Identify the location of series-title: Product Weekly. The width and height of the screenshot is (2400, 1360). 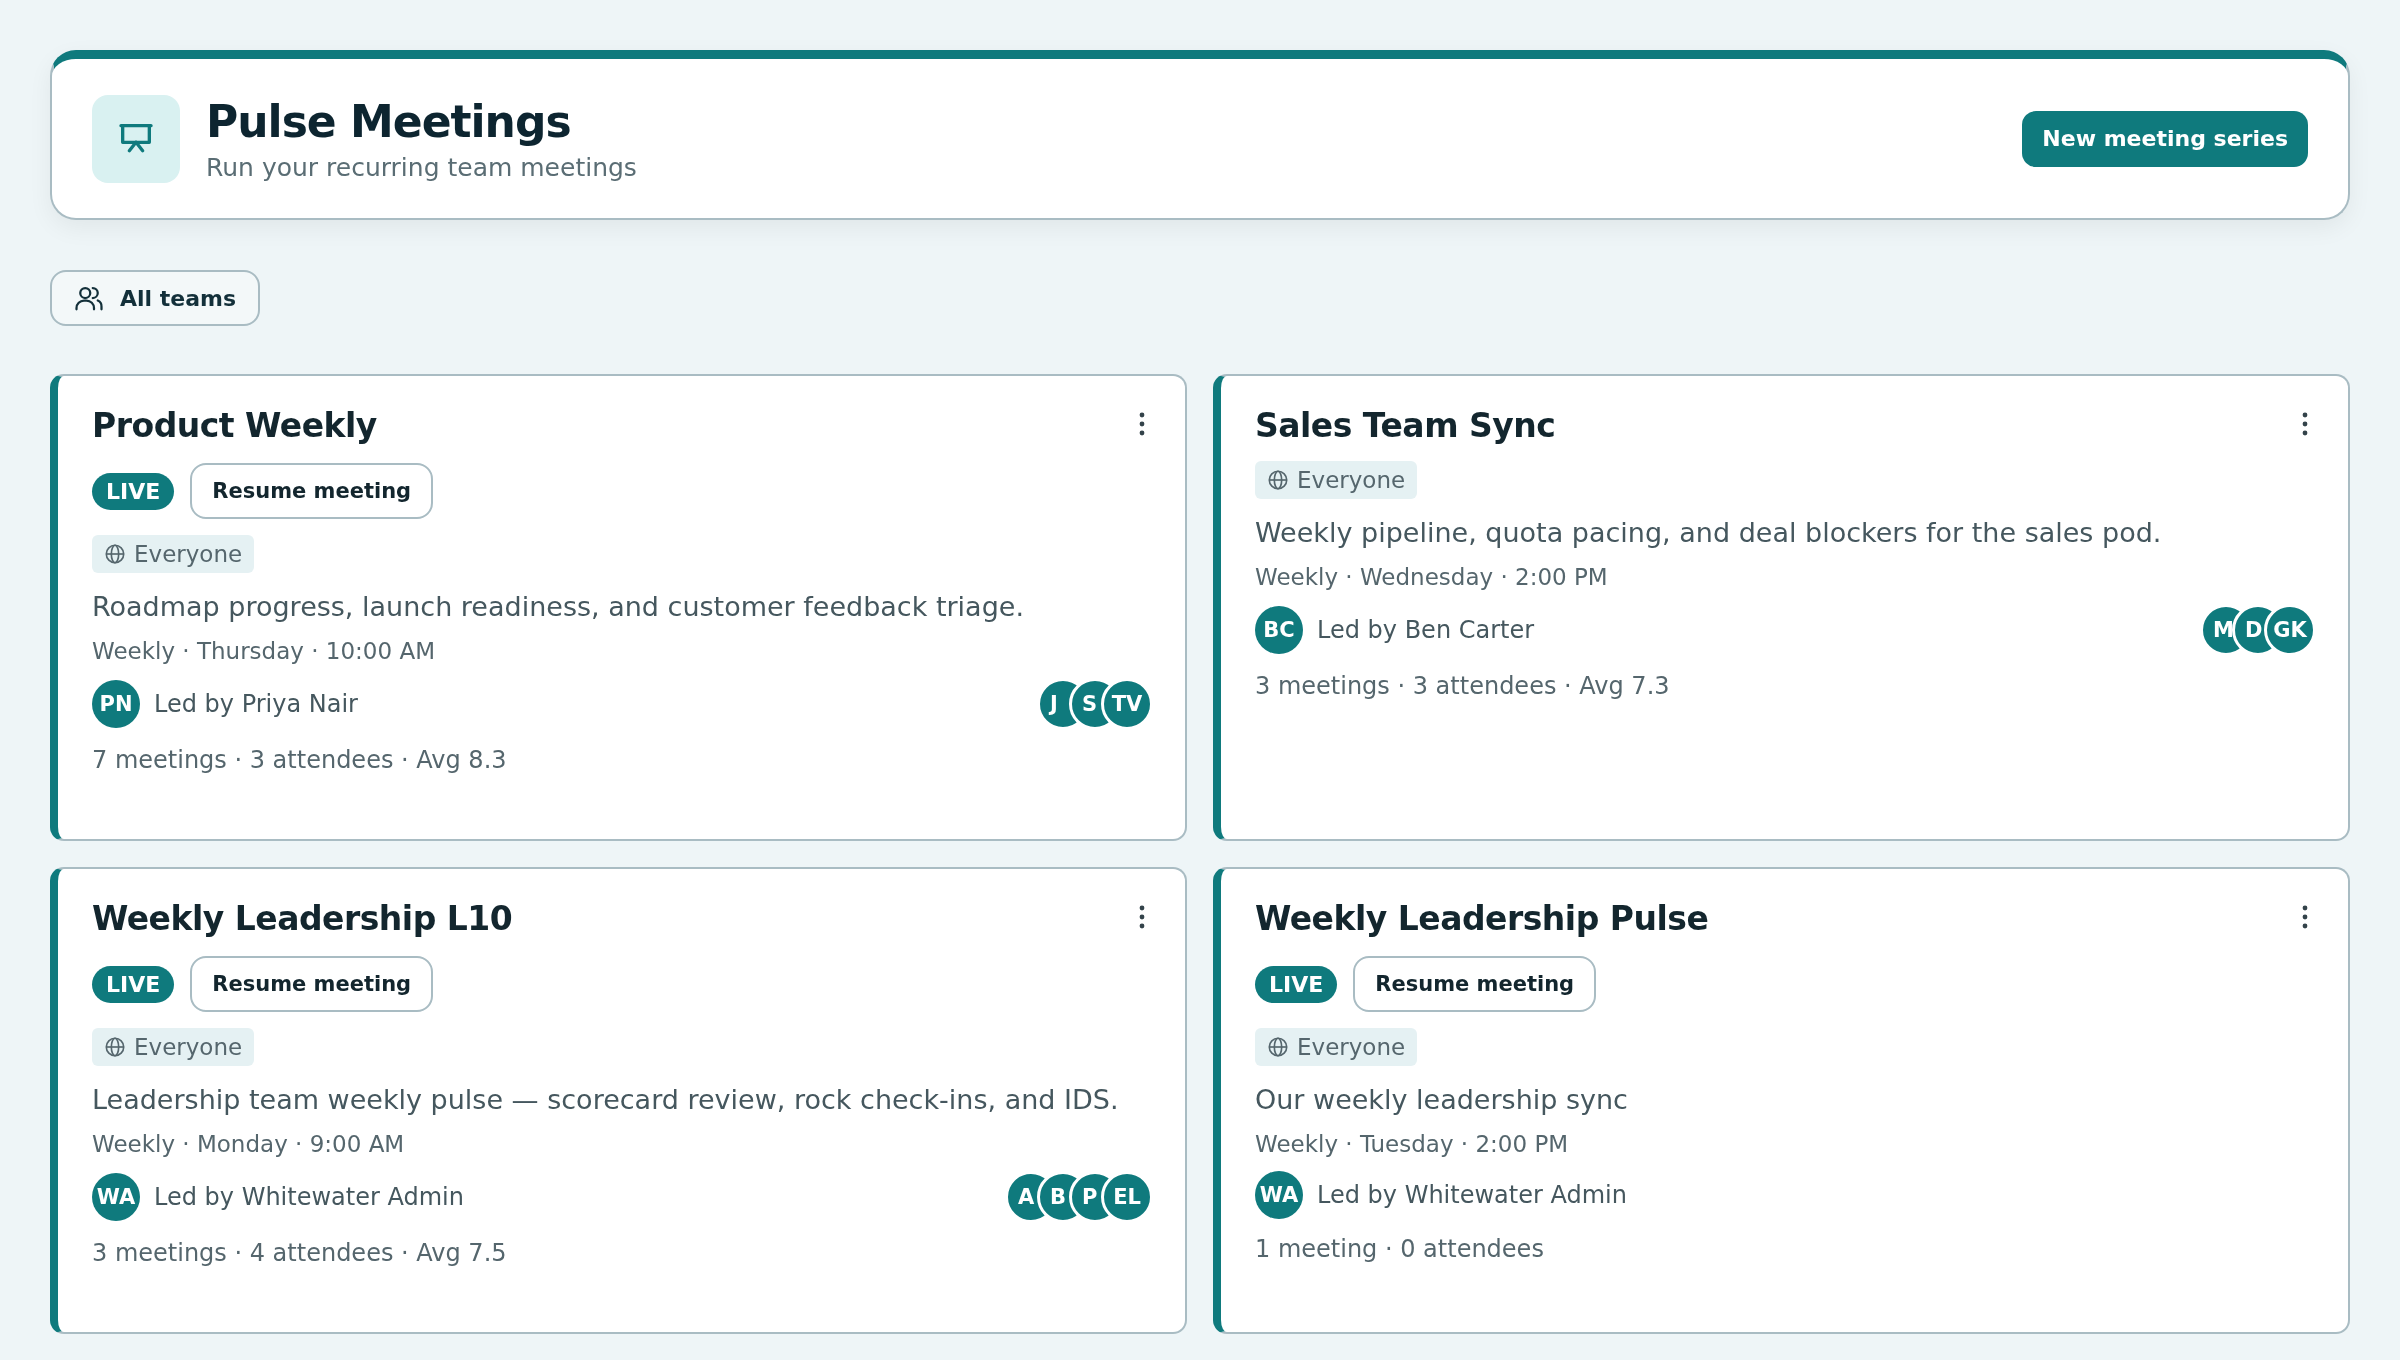
(234, 425).